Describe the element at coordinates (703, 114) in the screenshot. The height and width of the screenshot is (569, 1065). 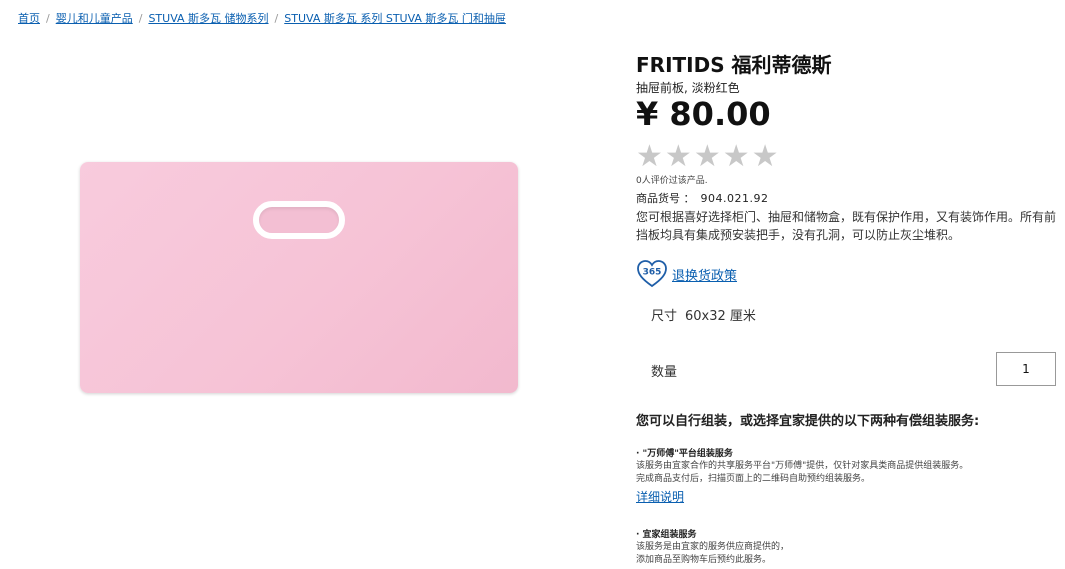
I see `product-price: ¥ 80.00` at that location.